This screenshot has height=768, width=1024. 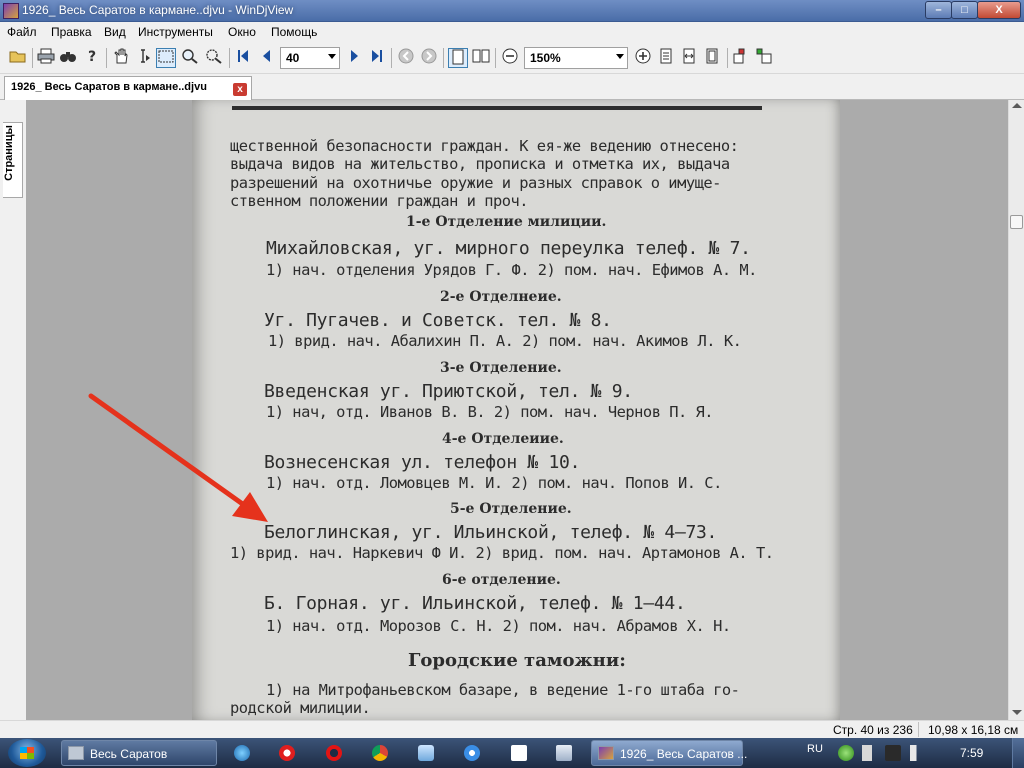 What do you see at coordinates (139, 753) in the screenshot?
I see `taskbar-item-explorer: Весь Саратов` at bounding box center [139, 753].